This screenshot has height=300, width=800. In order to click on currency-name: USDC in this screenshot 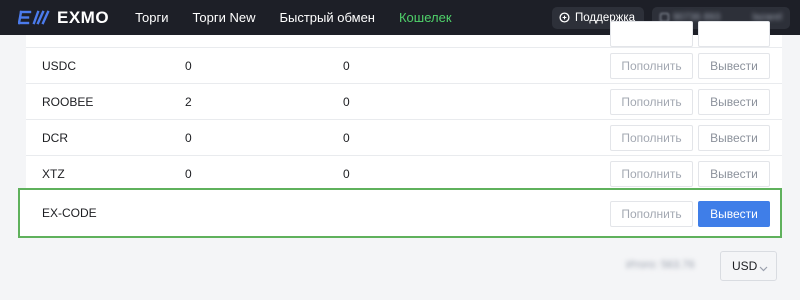, I will do `click(59, 65)`.